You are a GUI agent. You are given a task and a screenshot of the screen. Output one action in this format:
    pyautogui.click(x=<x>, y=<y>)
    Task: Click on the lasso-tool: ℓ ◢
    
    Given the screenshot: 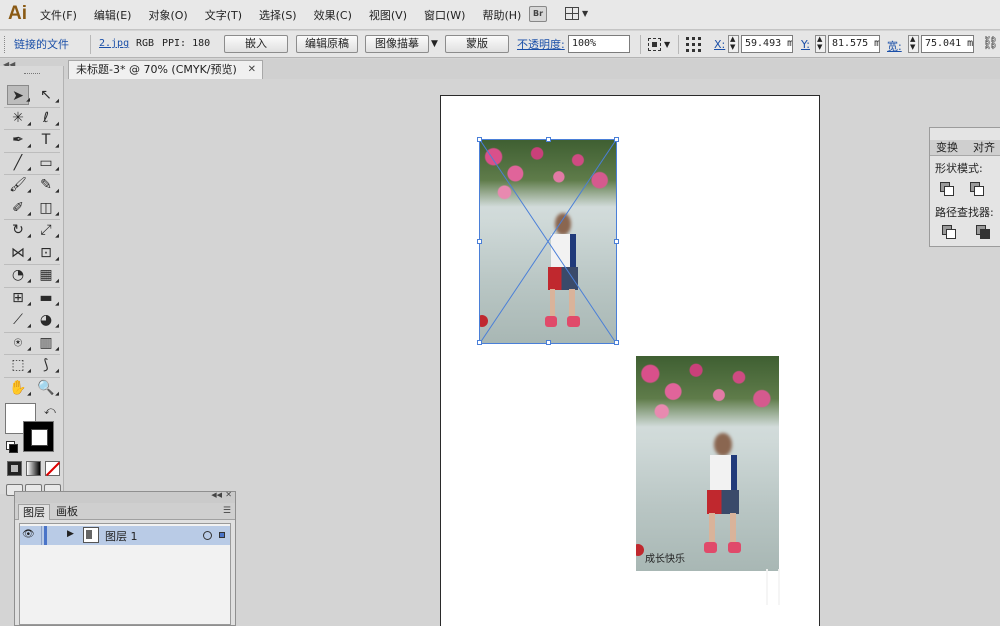 What is the action you would take?
    pyautogui.click(x=47, y=118)
    